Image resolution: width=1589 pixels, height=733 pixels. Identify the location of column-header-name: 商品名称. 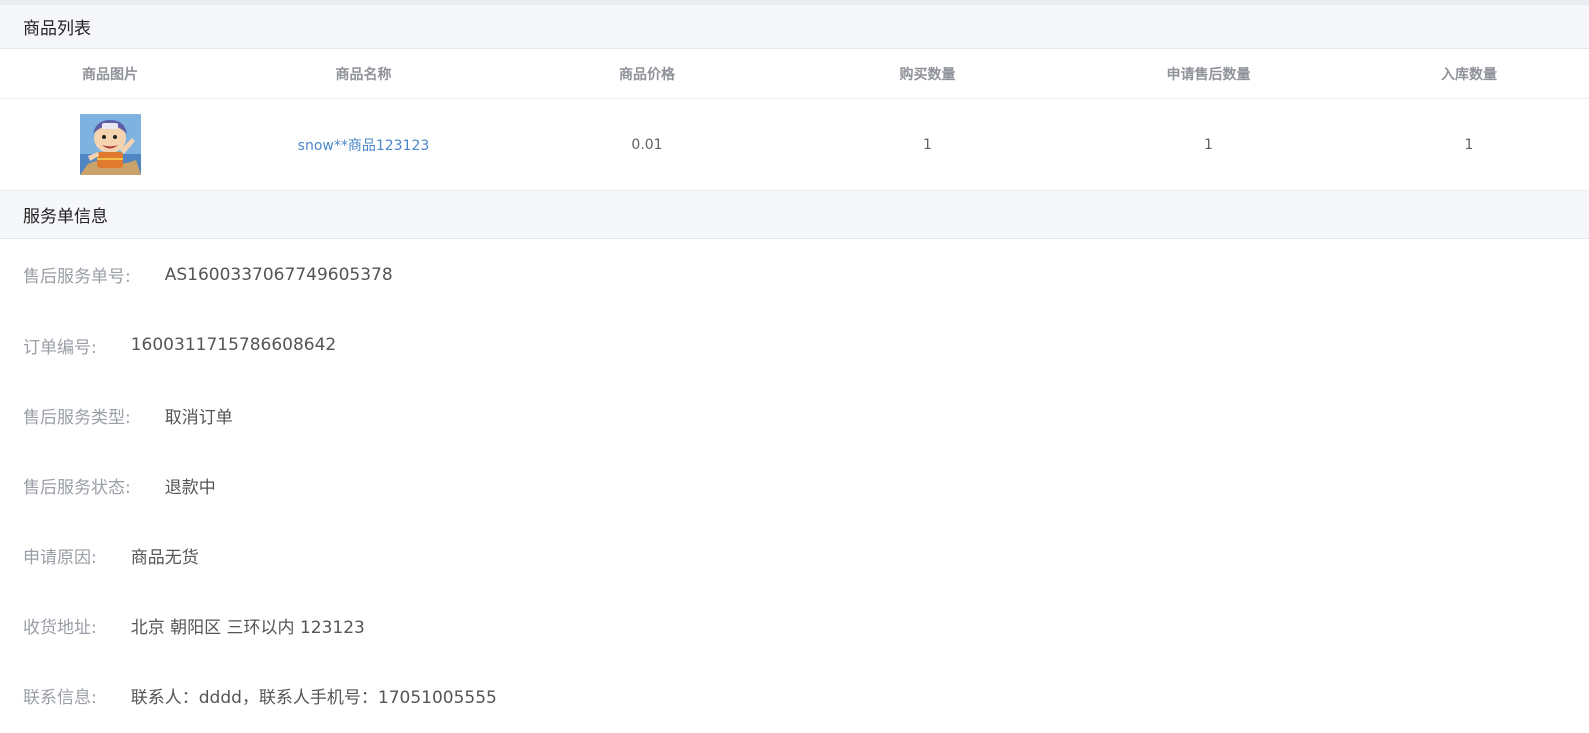
(363, 74).